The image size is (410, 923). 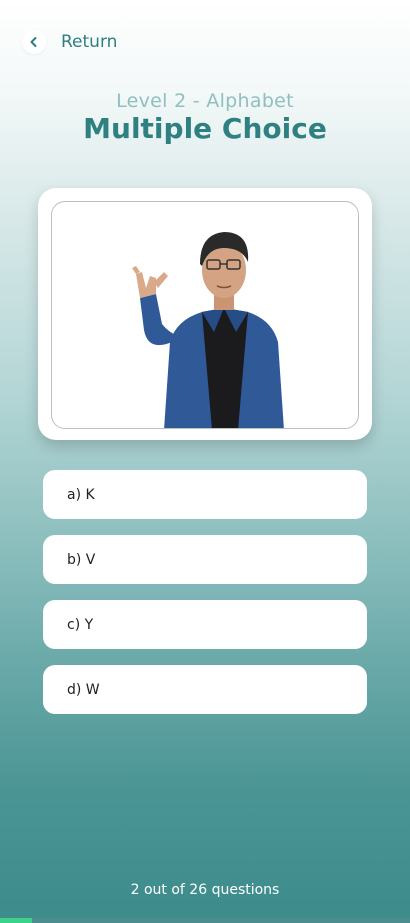 I want to click on return-nav: Return, so click(x=69, y=42).